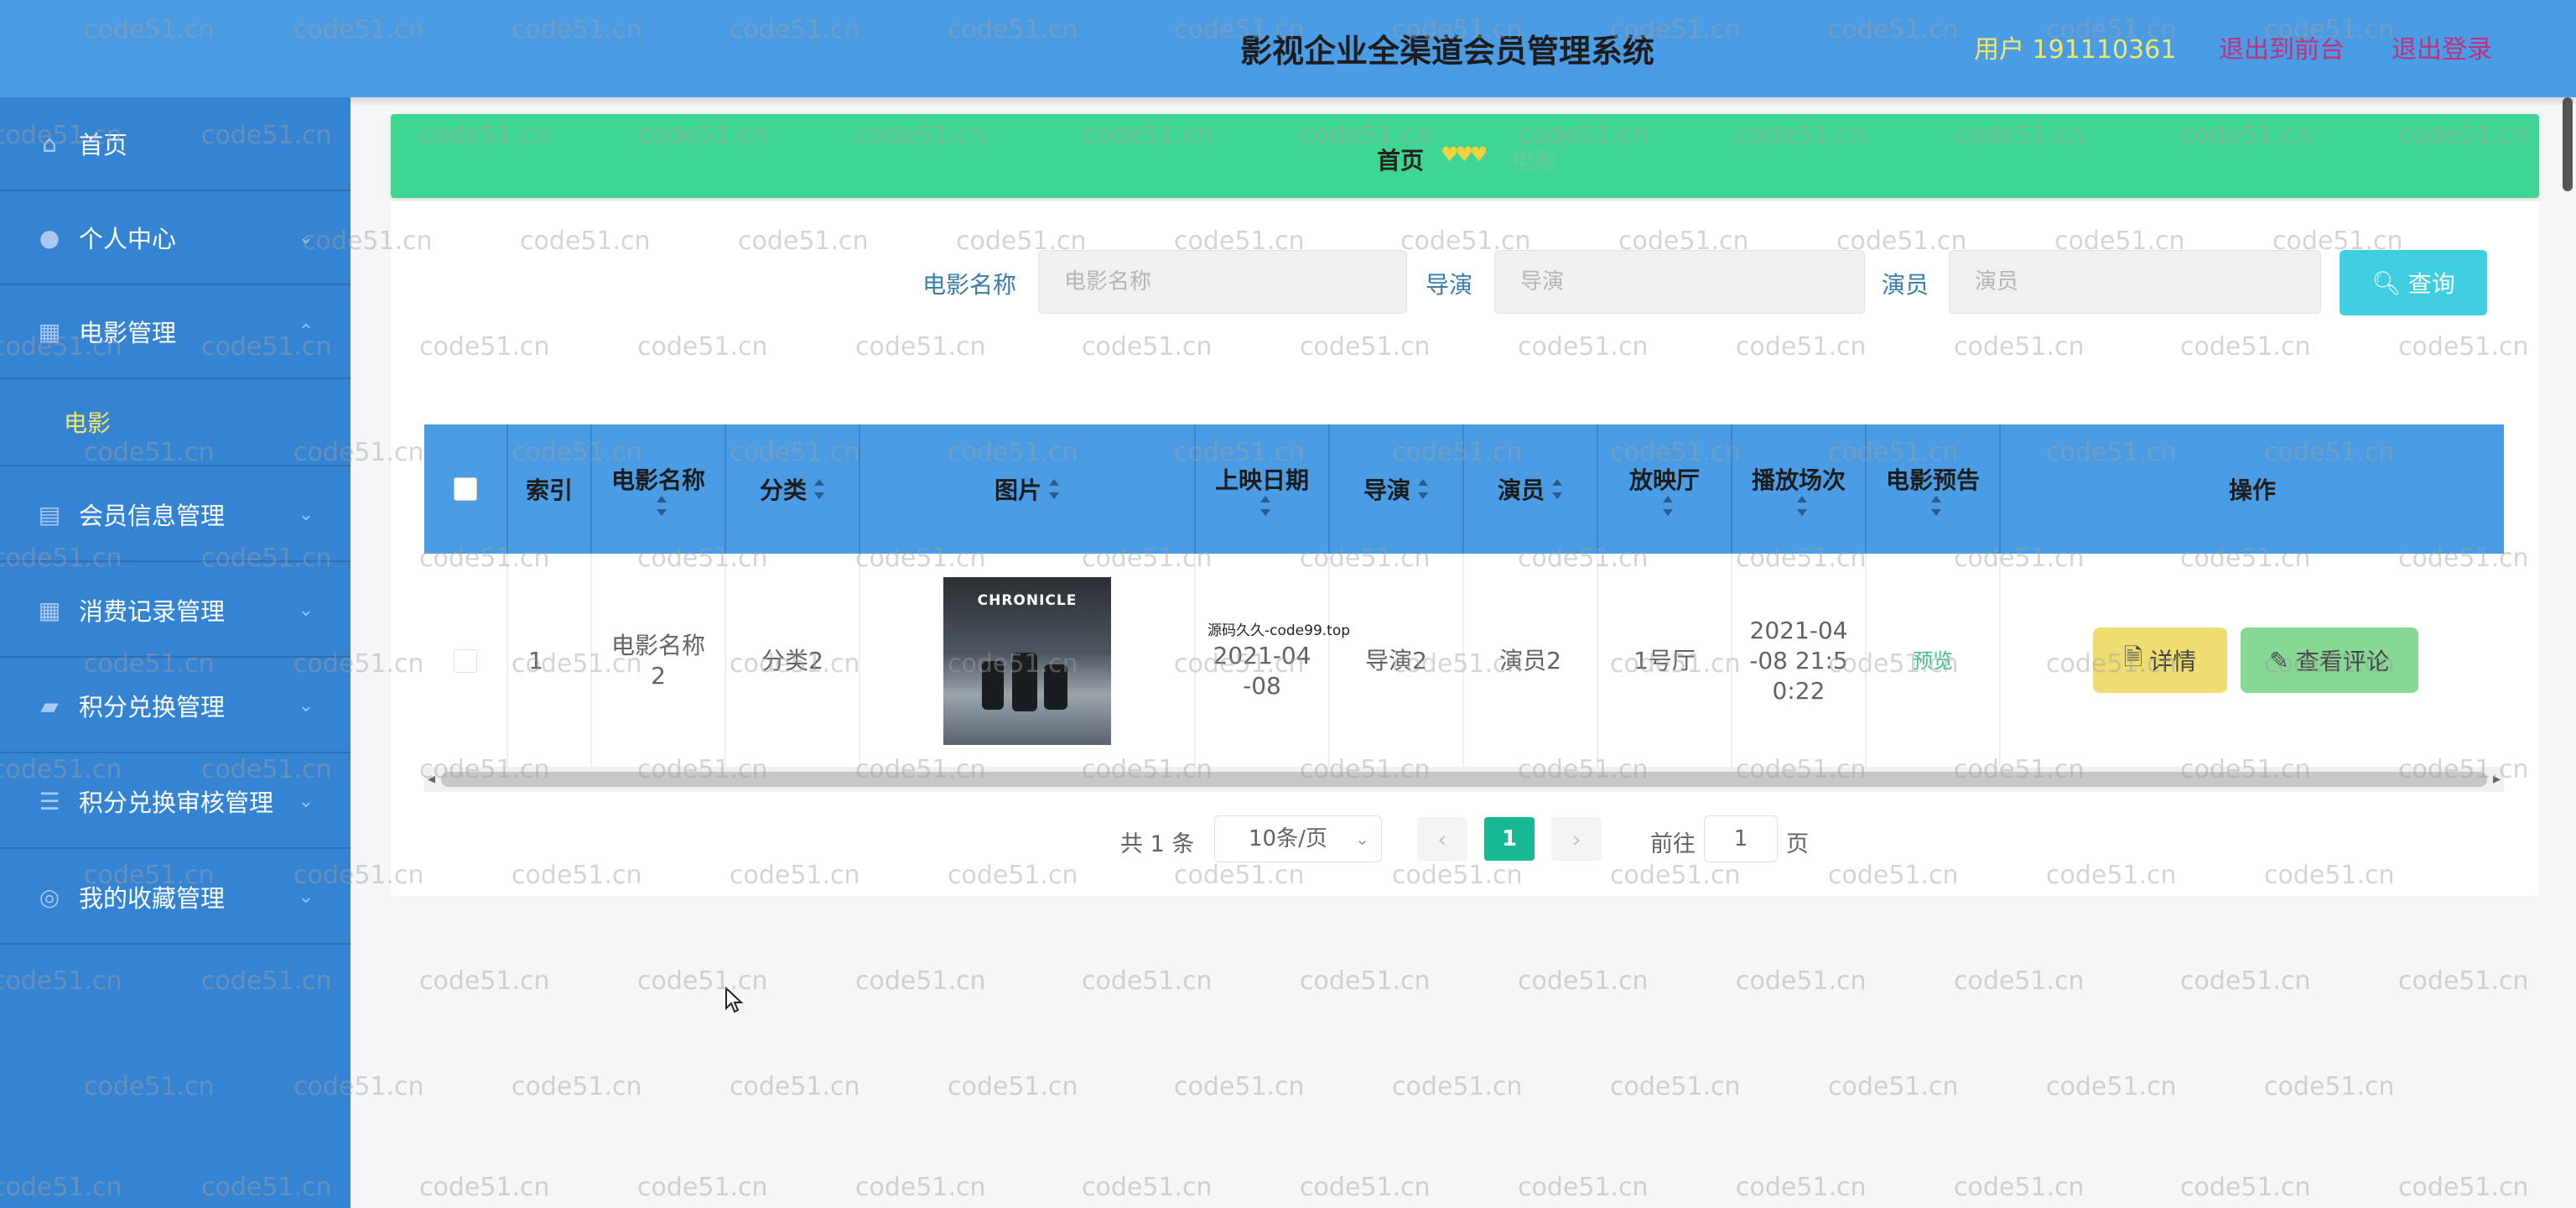 The image size is (2576, 1208). Describe the element at coordinates (1531, 489) in the screenshot. I see `header-actor: 演员` at that location.